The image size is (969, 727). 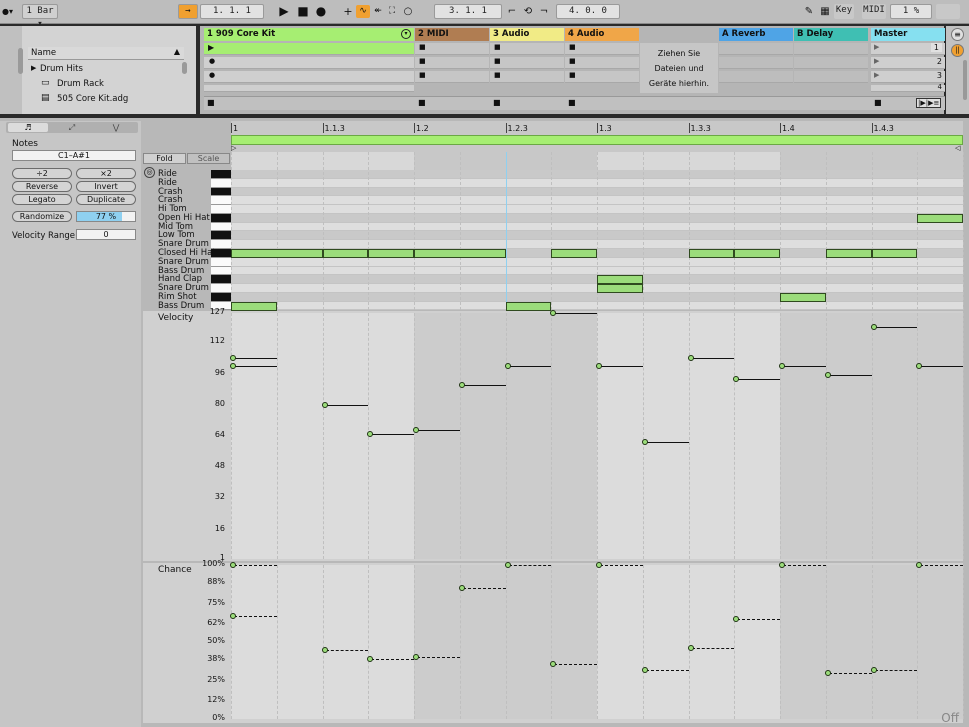 What do you see at coordinates (106, 199) in the screenshot?
I see `duplicate-button: Duplicate` at bounding box center [106, 199].